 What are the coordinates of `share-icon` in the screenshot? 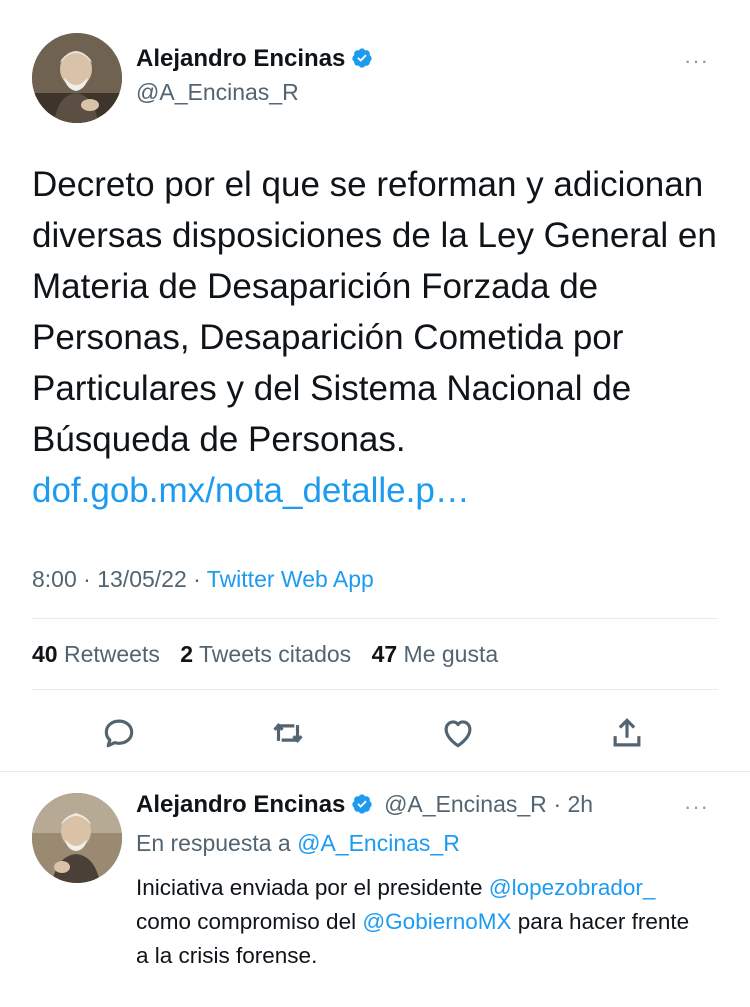 It's located at (627, 732).